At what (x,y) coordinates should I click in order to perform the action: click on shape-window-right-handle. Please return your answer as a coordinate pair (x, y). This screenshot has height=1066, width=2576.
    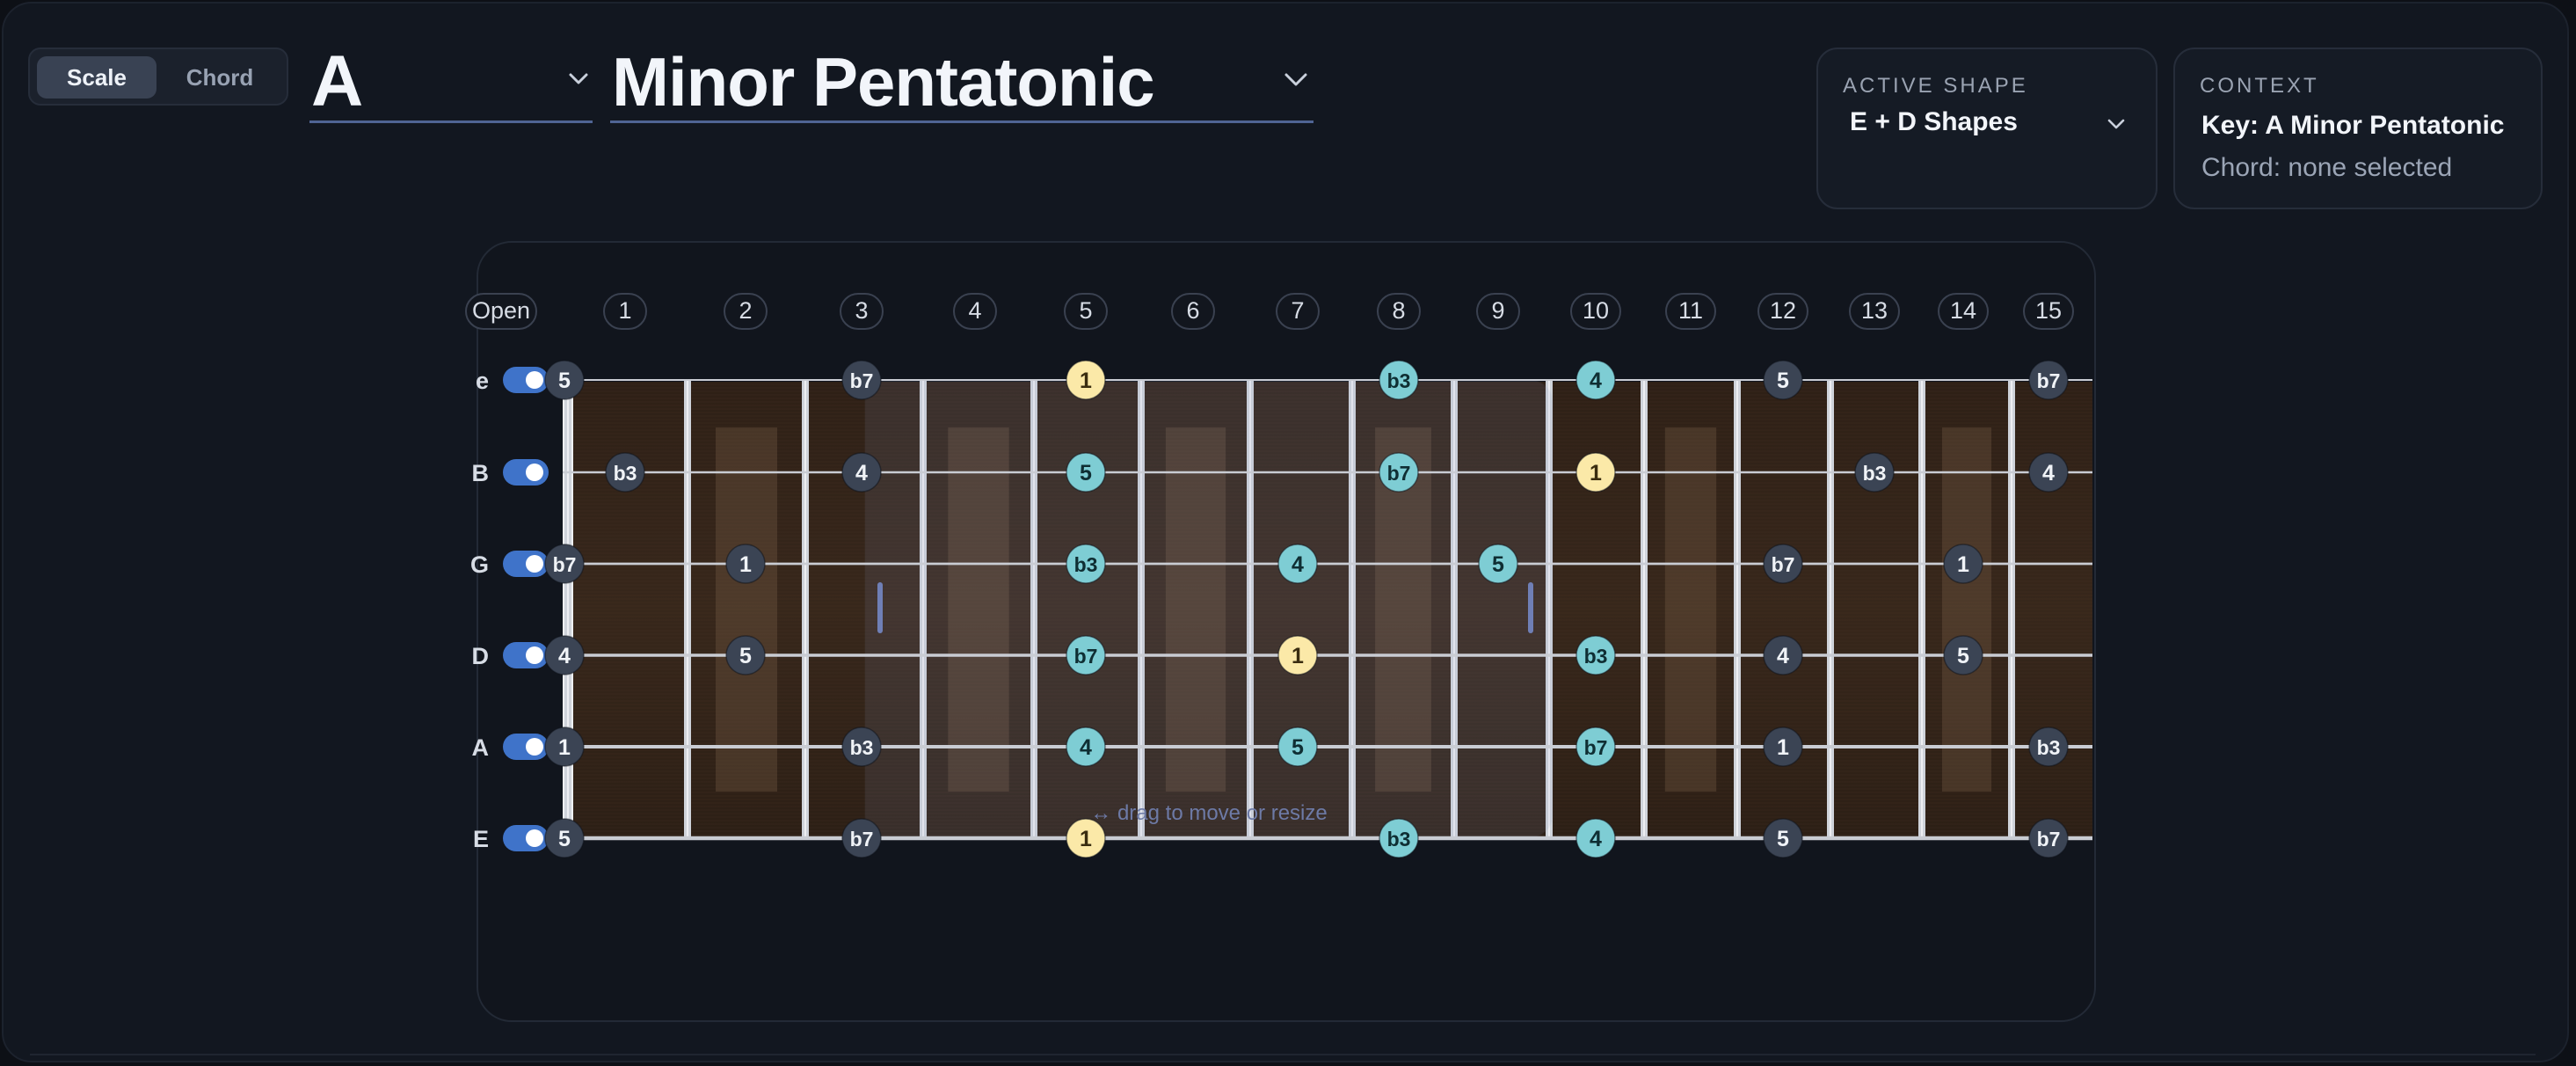
    Looking at the image, I should click on (1530, 608).